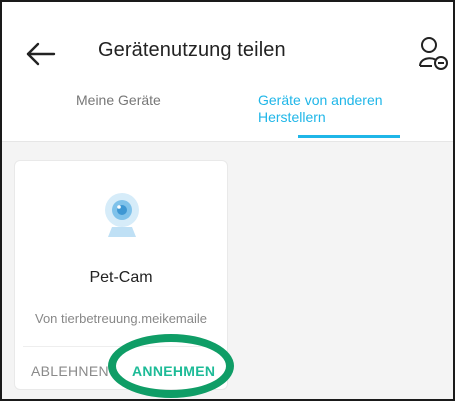  What do you see at coordinates (118, 100) in the screenshot?
I see `tab-my-devices: Meine Geräte` at bounding box center [118, 100].